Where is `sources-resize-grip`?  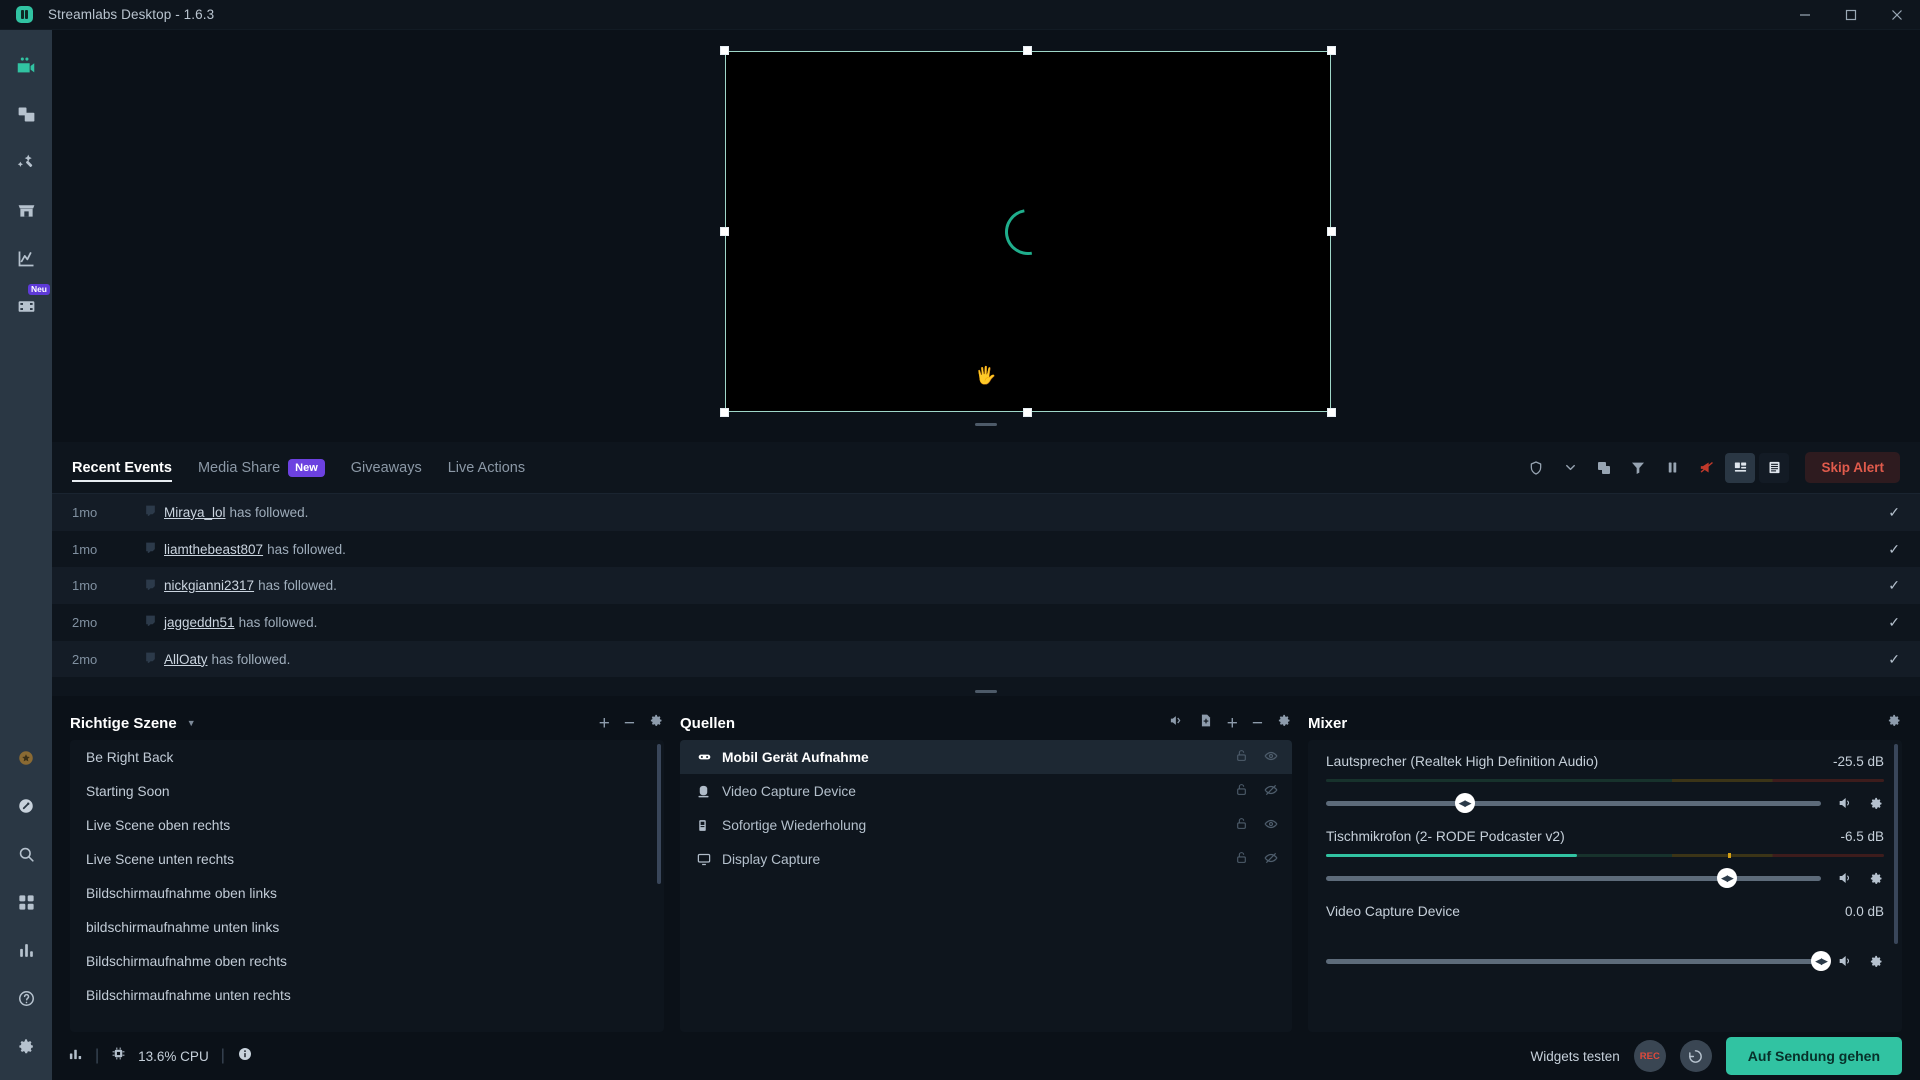
sources-resize-grip is located at coordinates (986, 691).